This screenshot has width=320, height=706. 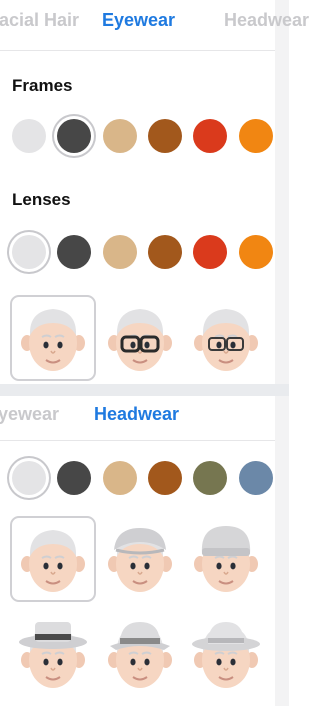 What do you see at coordinates (282, 353) in the screenshot?
I see `side-strip` at bounding box center [282, 353].